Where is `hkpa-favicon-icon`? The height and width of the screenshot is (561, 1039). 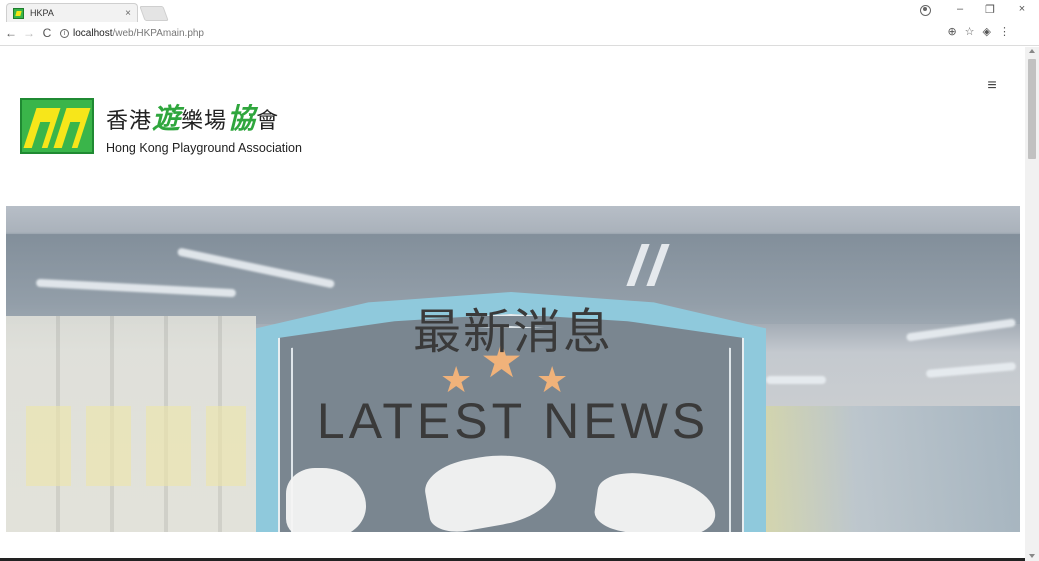
hkpa-favicon-icon is located at coordinates (18, 13).